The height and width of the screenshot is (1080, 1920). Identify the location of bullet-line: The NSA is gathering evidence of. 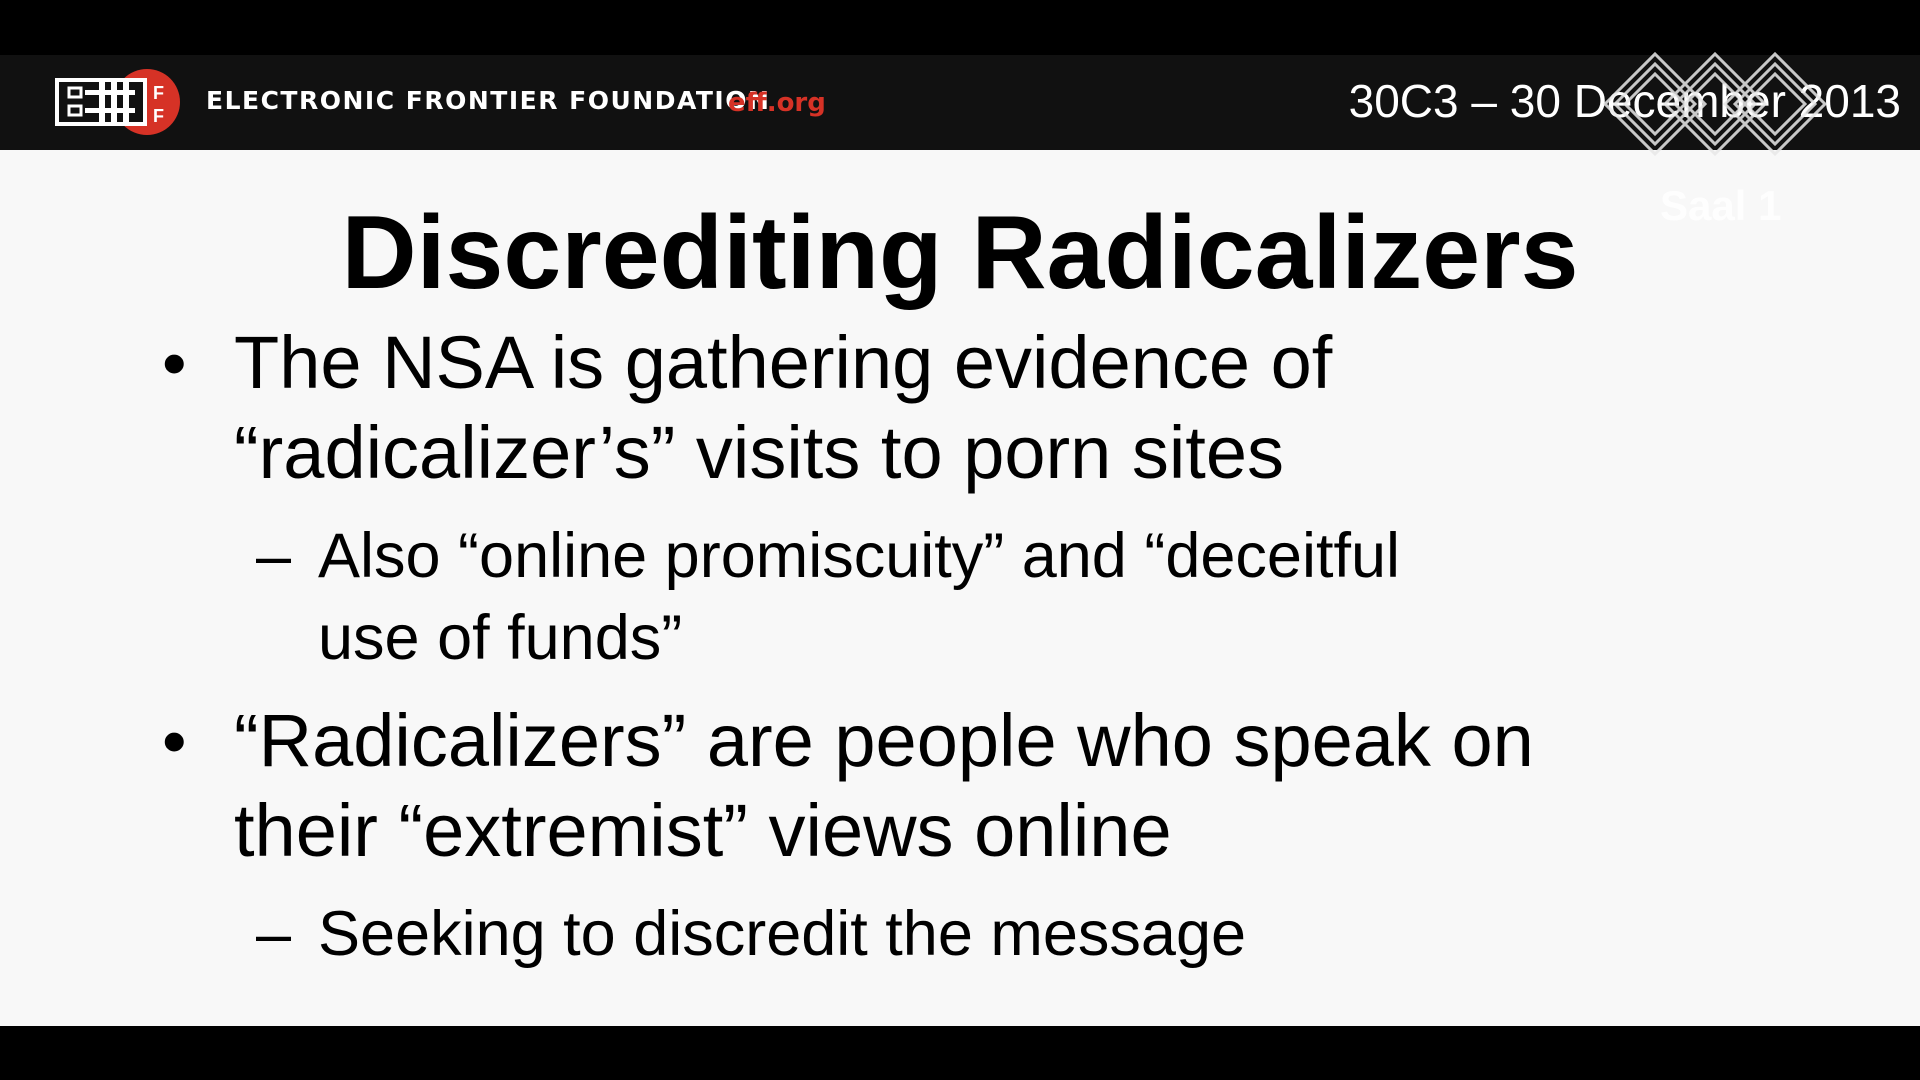
(783, 362).